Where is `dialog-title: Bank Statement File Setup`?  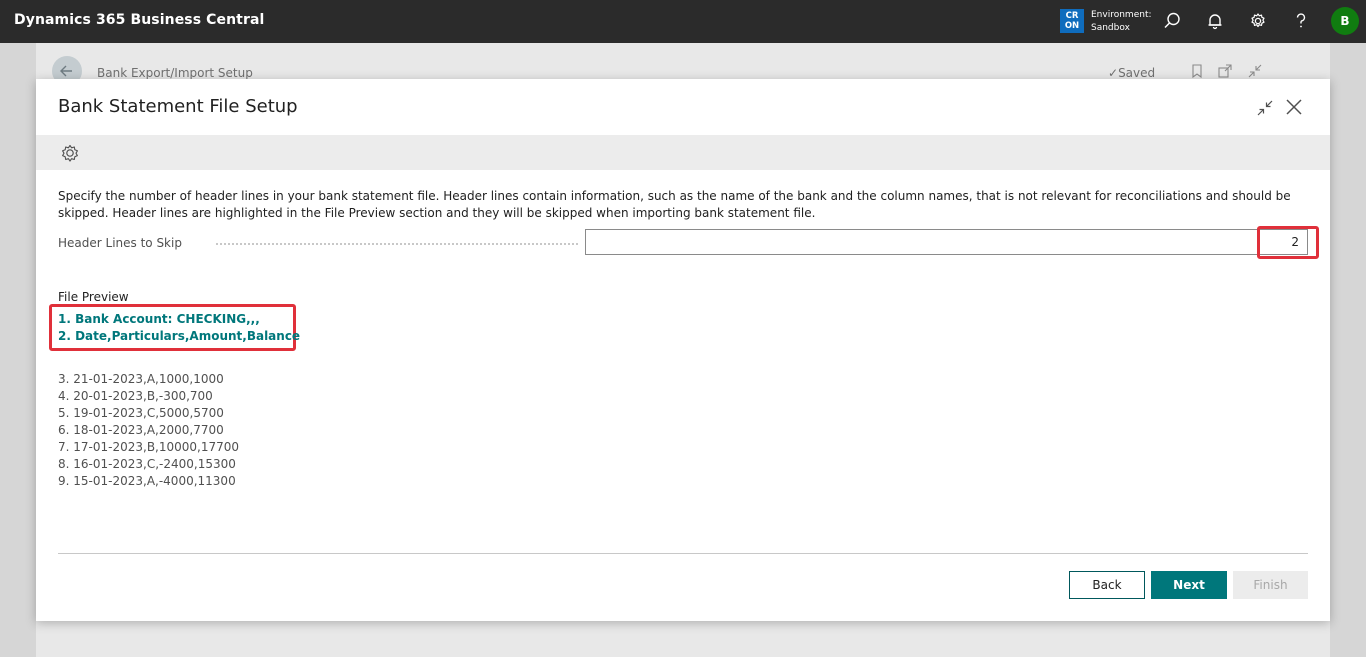 dialog-title: Bank Statement File Setup is located at coordinates (178, 106).